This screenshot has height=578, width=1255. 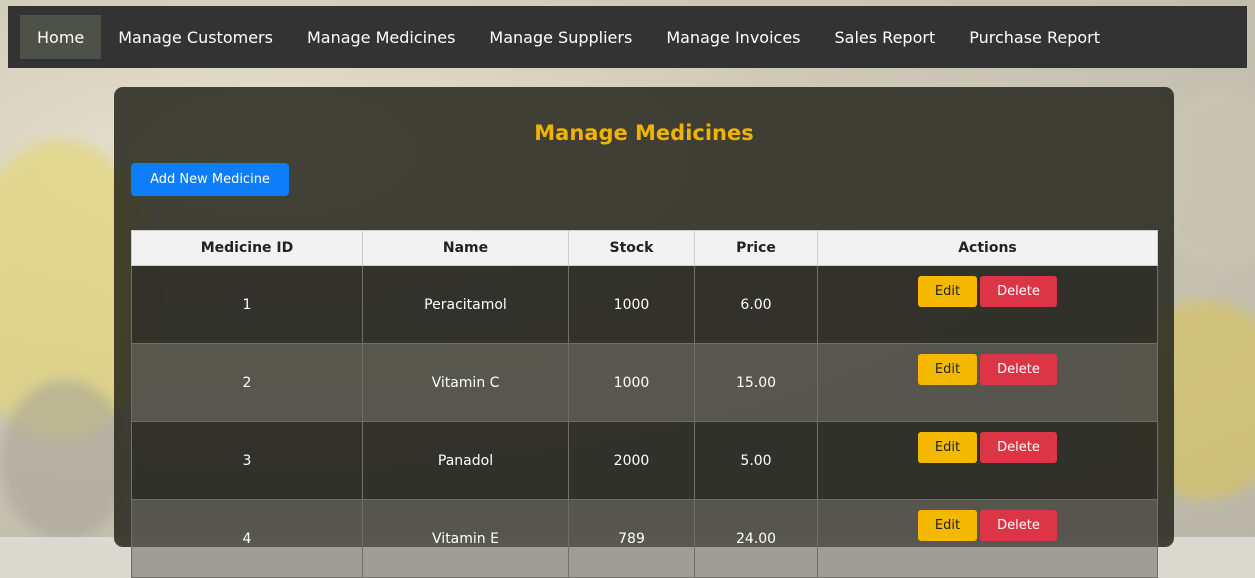 What do you see at coordinates (465, 304) in the screenshot?
I see `cell-name: Peracitamol` at bounding box center [465, 304].